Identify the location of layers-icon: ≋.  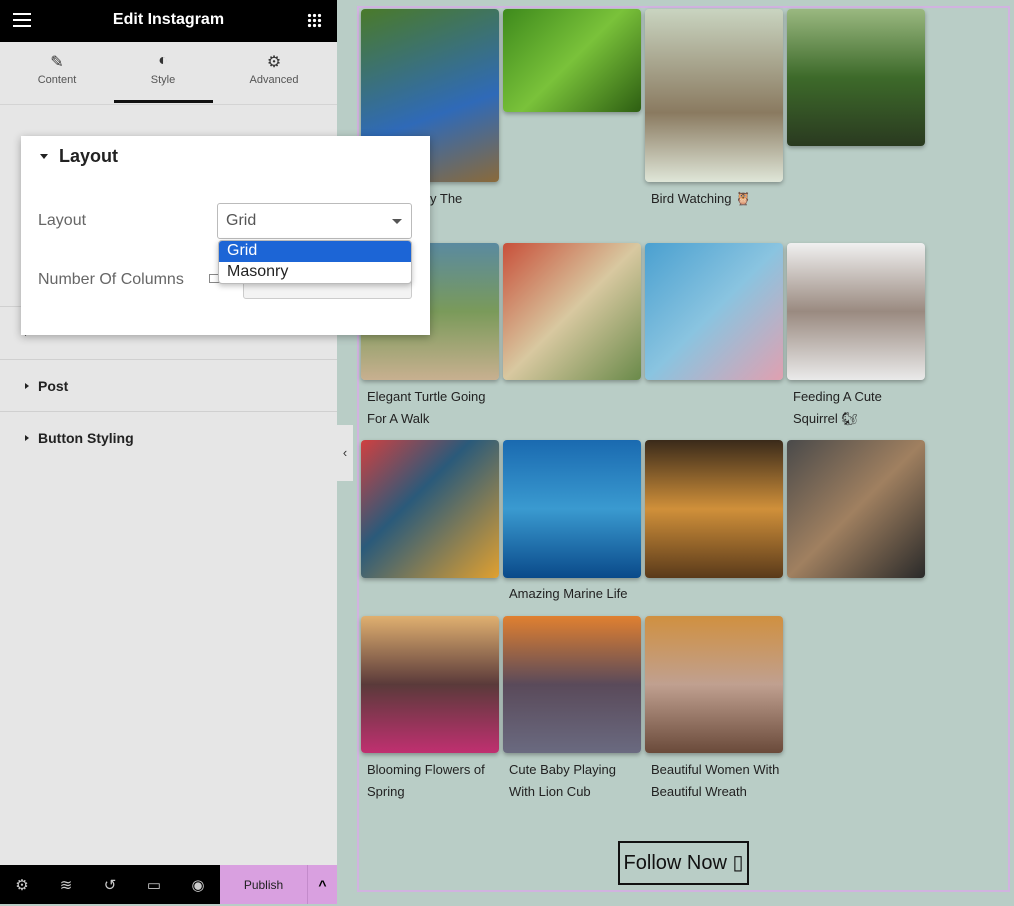
(66, 885).